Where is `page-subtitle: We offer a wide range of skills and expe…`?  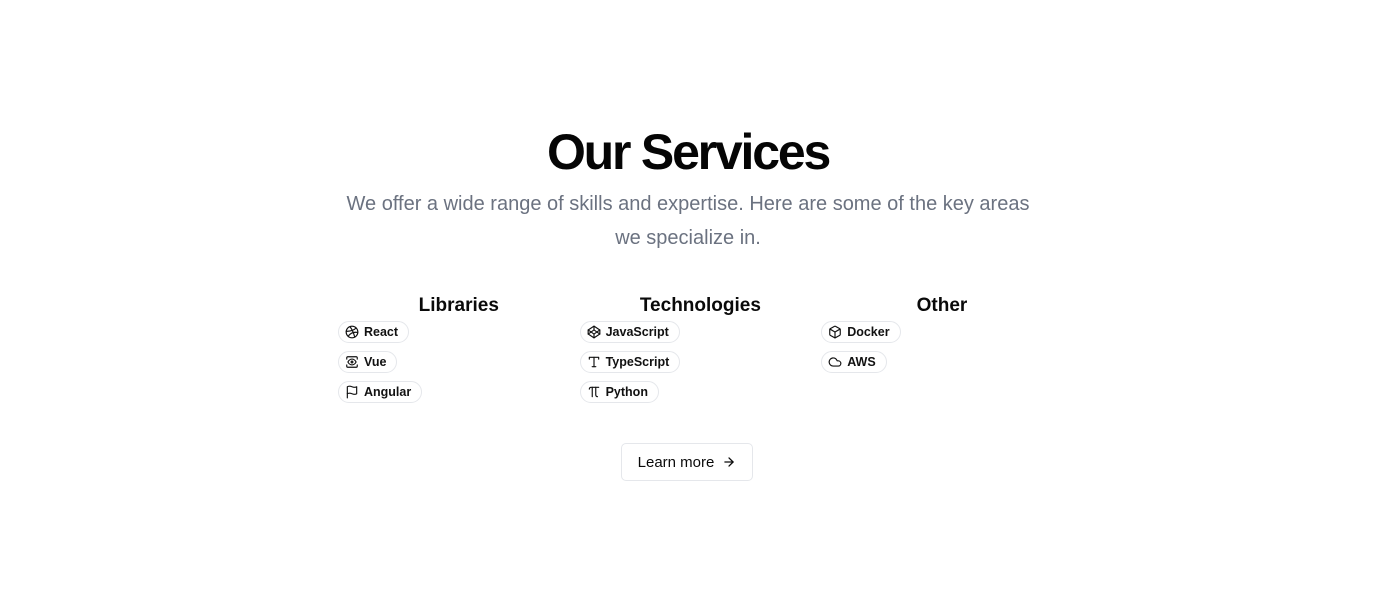 page-subtitle: We offer a wide range of skills and expe… is located at coordinates (688, 221).